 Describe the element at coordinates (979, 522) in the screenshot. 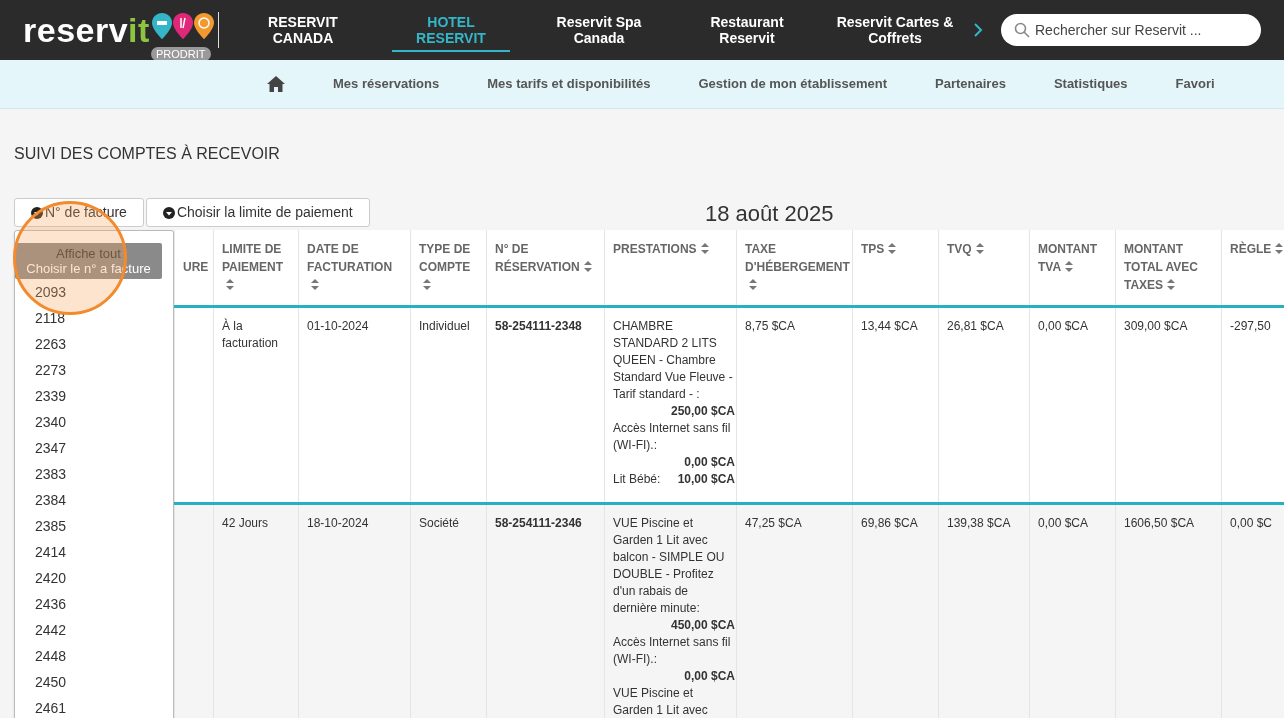

I see `table-cell: 139,38 $CA` at that location.